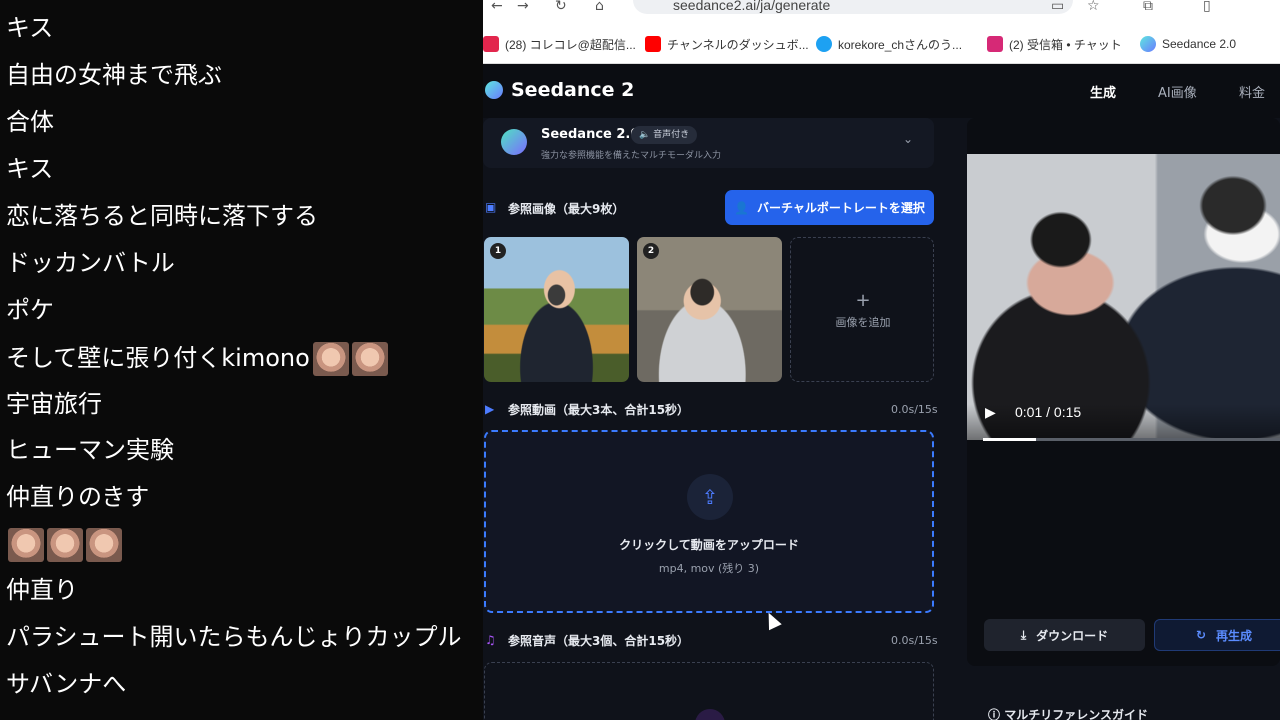 Image resolution: width=1280 pixels, height=720 pixels. What do you see at coordinates (742, 207) in the screenshot?
I see `user-icon: 👤` at bounding box center [742, 207].